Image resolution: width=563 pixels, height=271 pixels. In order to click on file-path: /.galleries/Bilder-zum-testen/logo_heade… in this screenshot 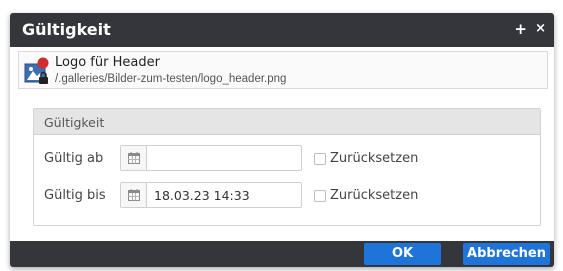, I will do `click(171, 79)`.